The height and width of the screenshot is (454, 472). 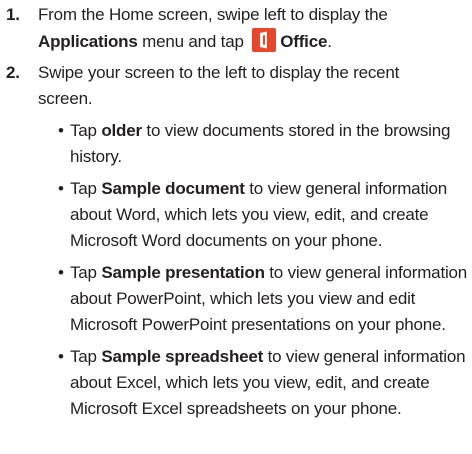 What do you see at coordinates (304, 41) in the screenshot?
I see `office-label: Office` at bounding box center [304, 41].